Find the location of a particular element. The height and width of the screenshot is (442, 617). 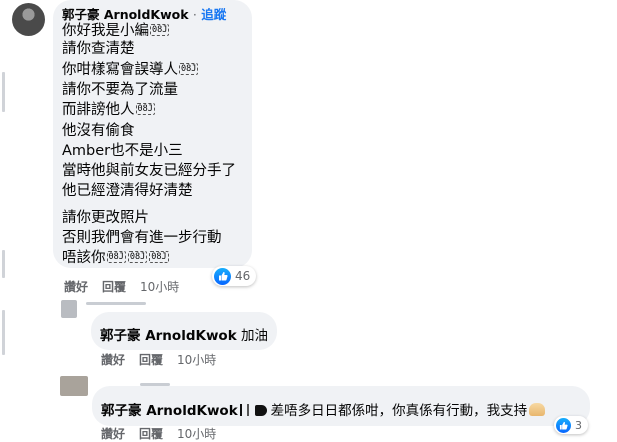

blurred-text is located at coordinates (116, 303).